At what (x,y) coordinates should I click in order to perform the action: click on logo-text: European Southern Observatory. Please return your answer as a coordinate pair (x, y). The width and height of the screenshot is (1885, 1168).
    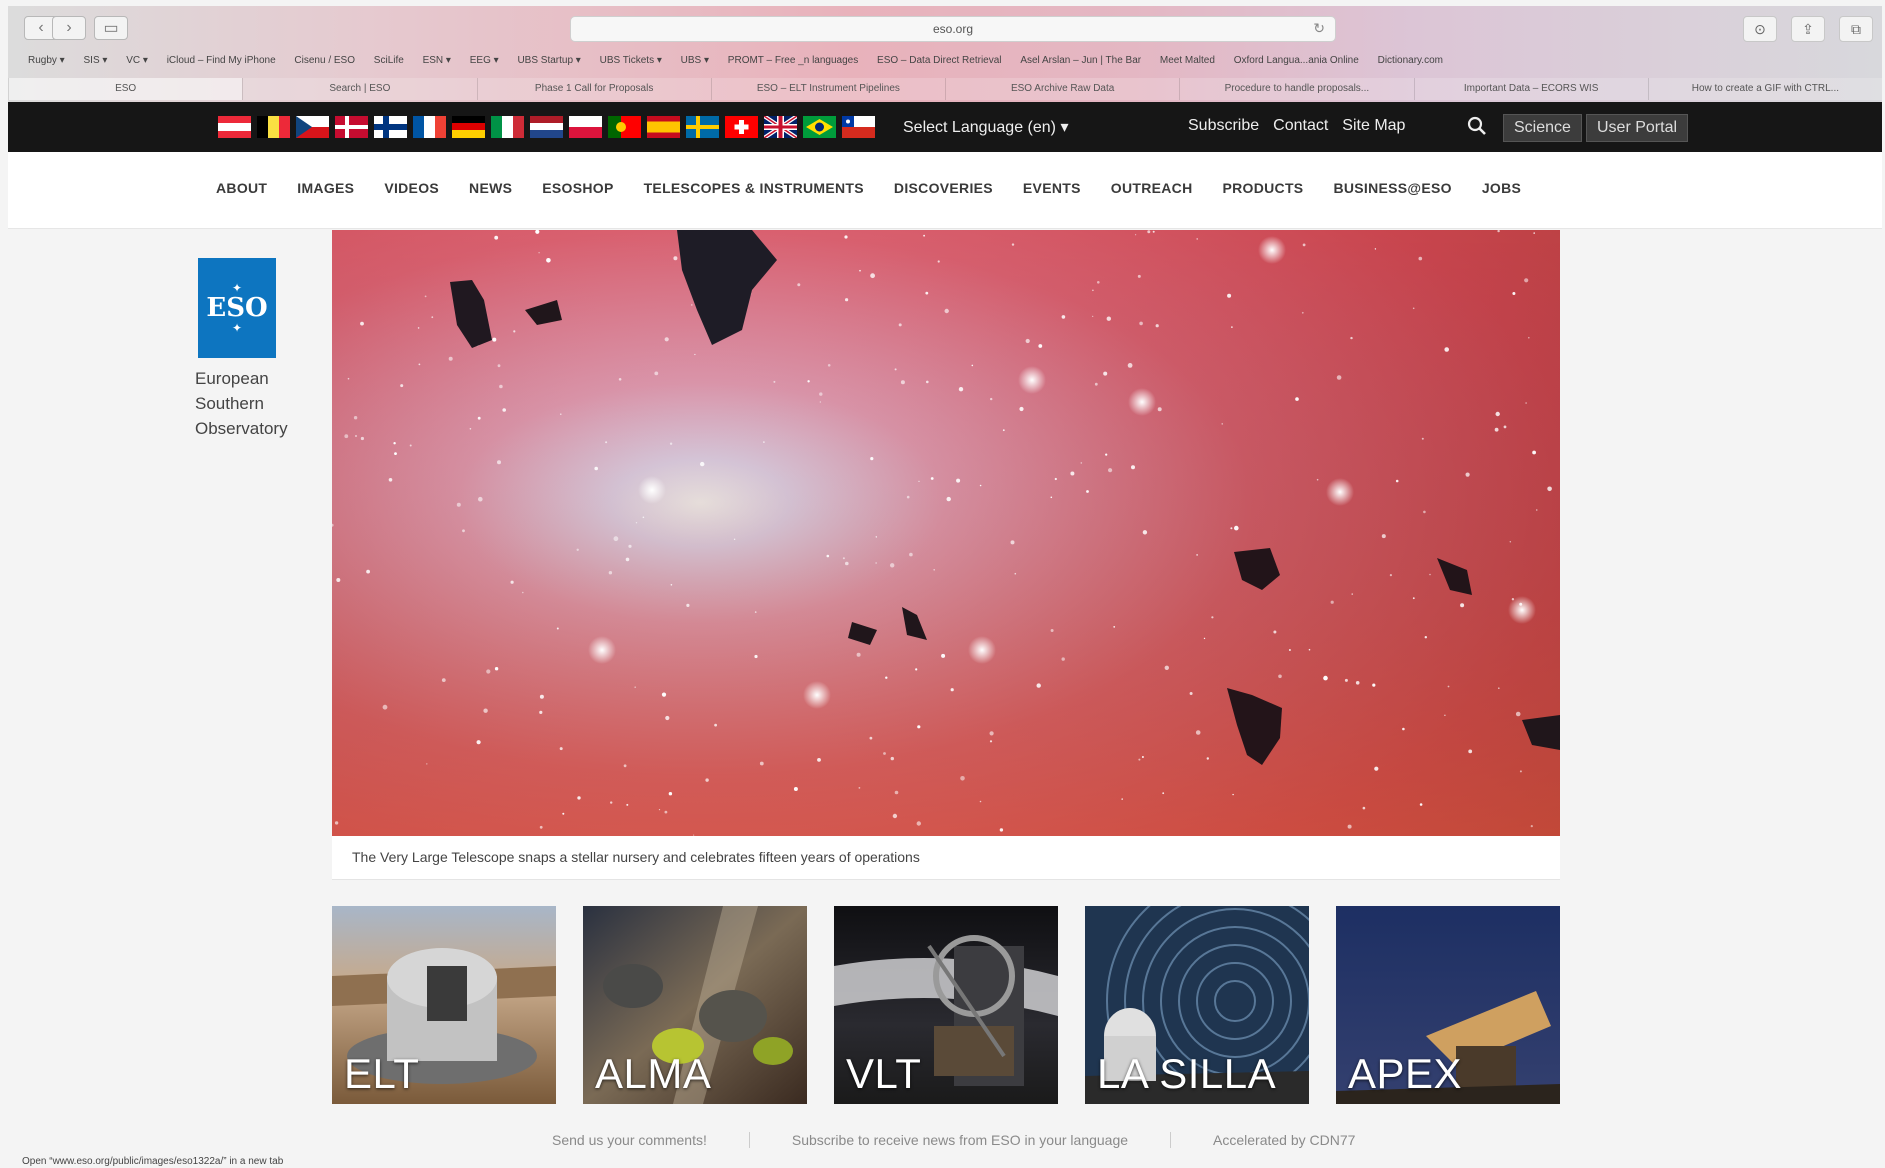
    Looking at the image, I should click on (241, 403).